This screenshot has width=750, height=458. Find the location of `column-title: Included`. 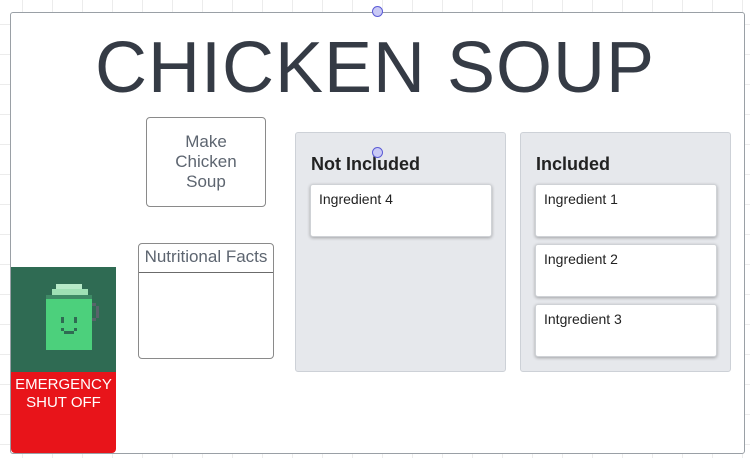

column-title: Included is located at coordinates (573, 164).